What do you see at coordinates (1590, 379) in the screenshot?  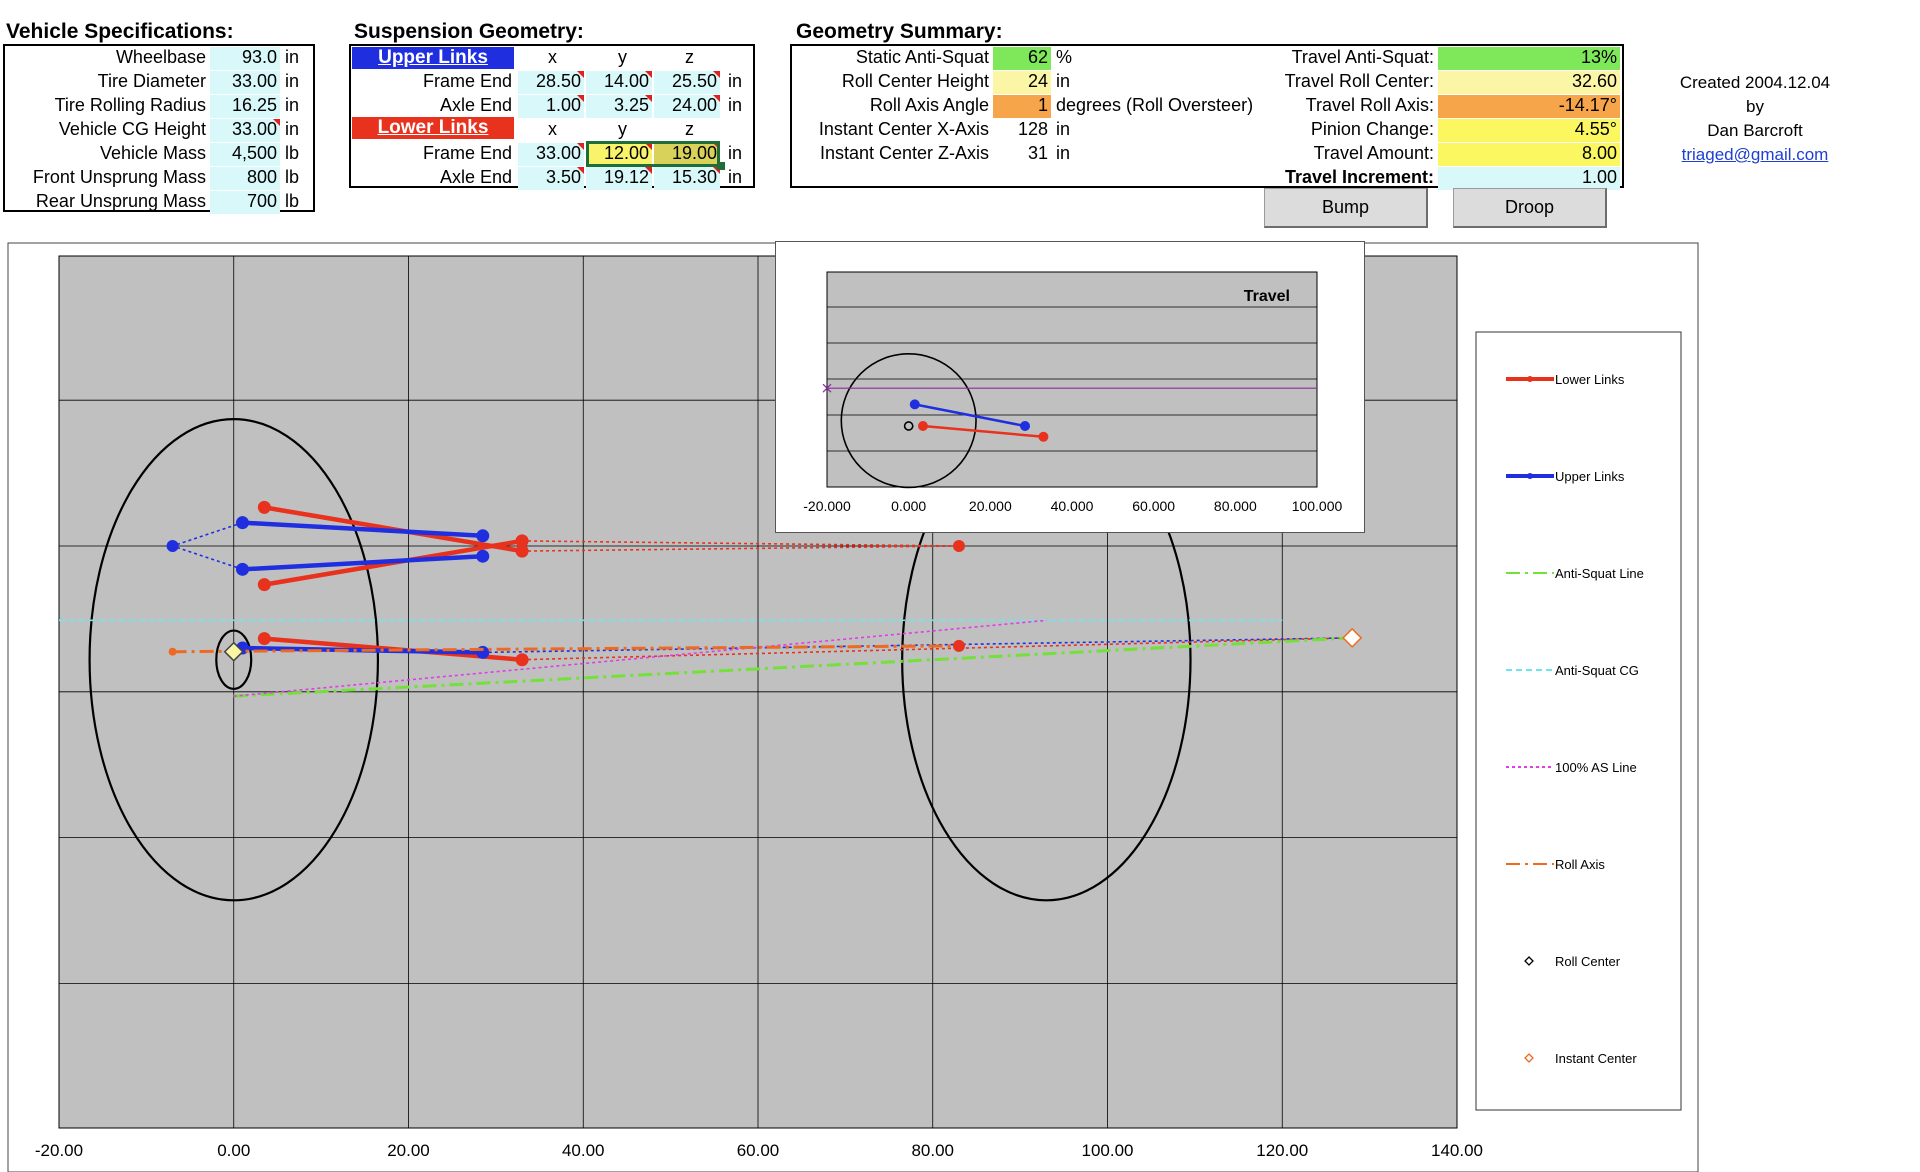 I see `legend-lower-links-label: Lower Links` at bounding box center [1590, 379].